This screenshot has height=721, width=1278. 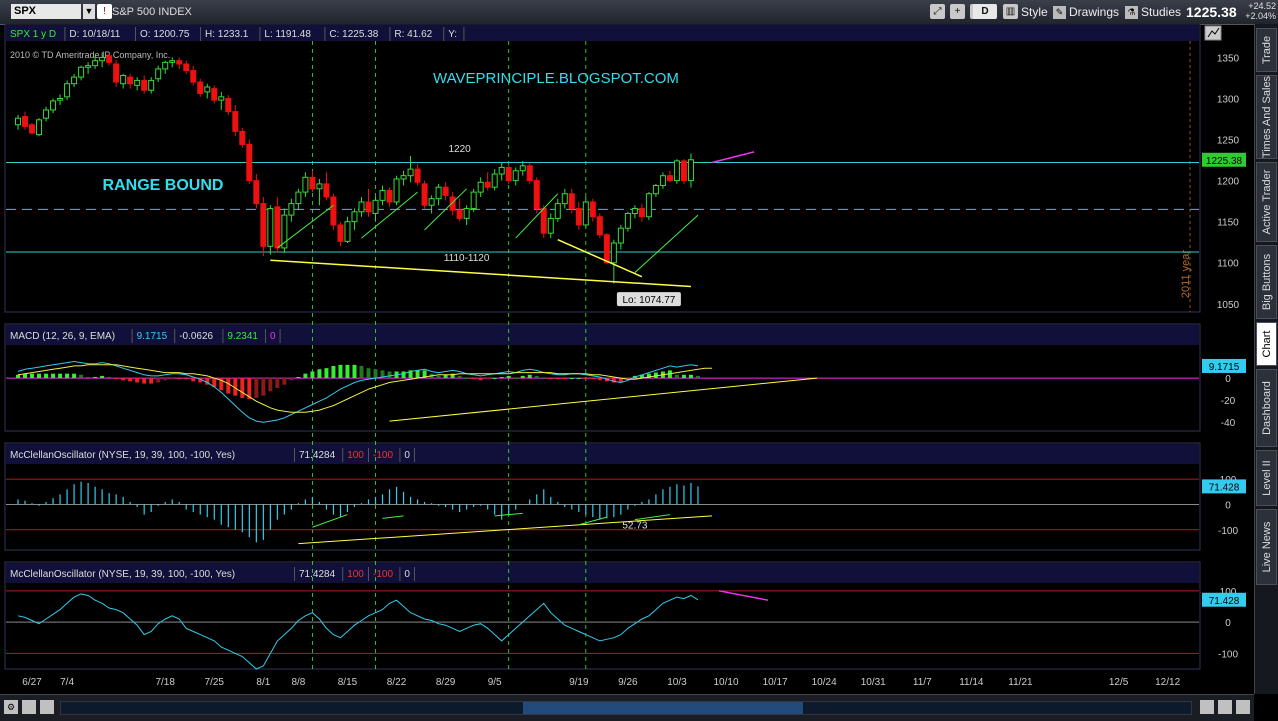 I want to click on scroll-thumb, so click(x=663, y=708).